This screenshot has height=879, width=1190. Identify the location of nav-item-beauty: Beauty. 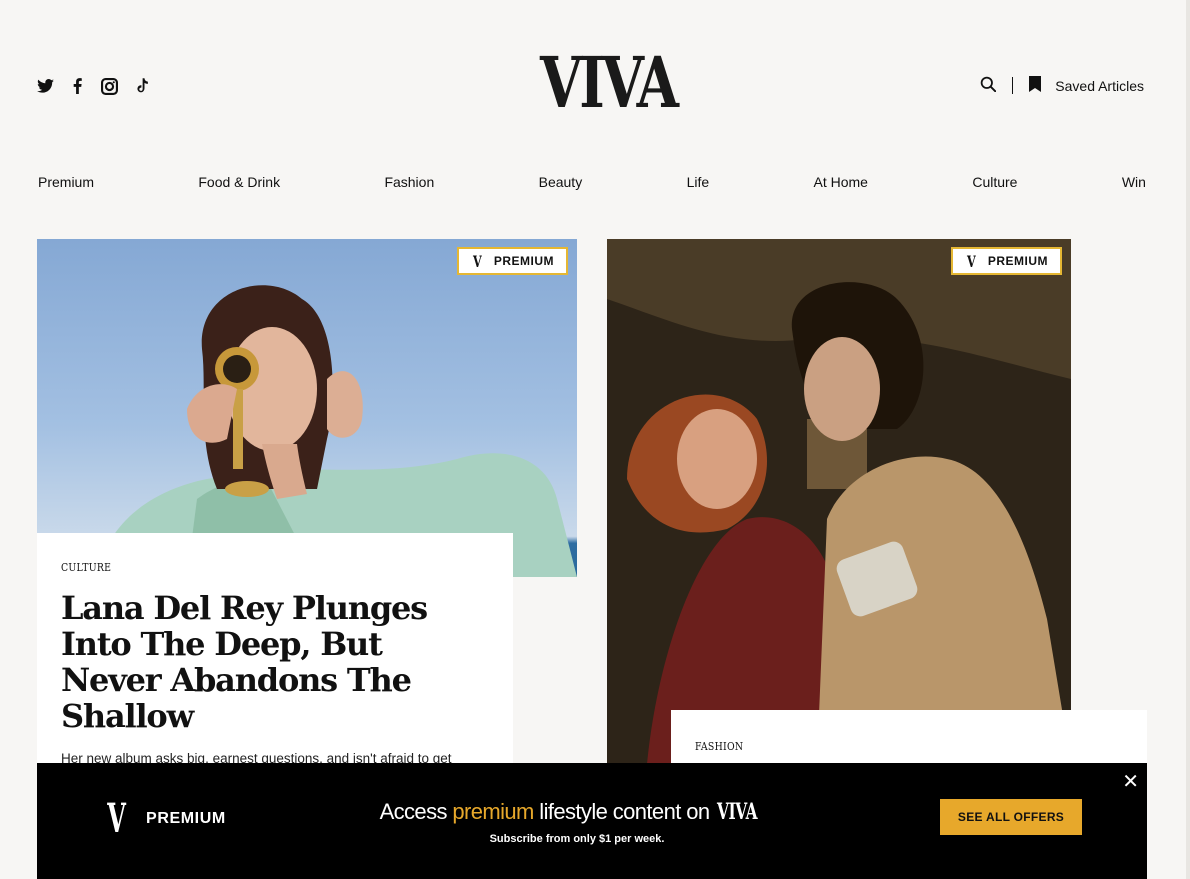
(561, 182).